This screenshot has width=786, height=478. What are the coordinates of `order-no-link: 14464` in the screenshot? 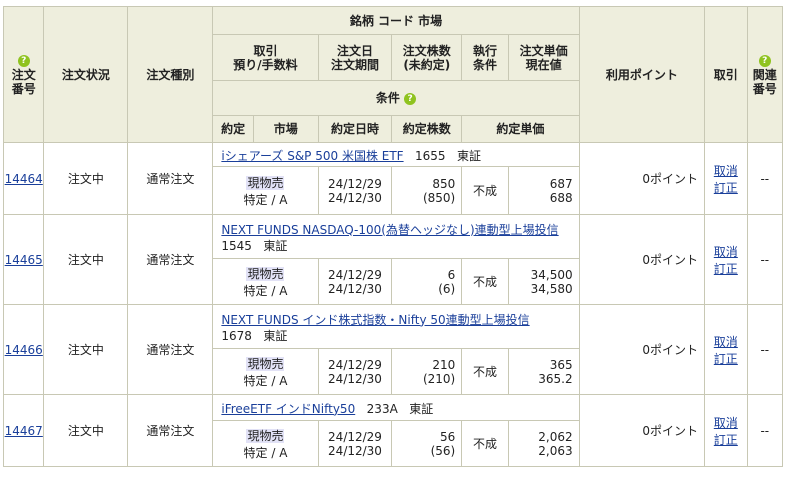 It's located at (24, 179).